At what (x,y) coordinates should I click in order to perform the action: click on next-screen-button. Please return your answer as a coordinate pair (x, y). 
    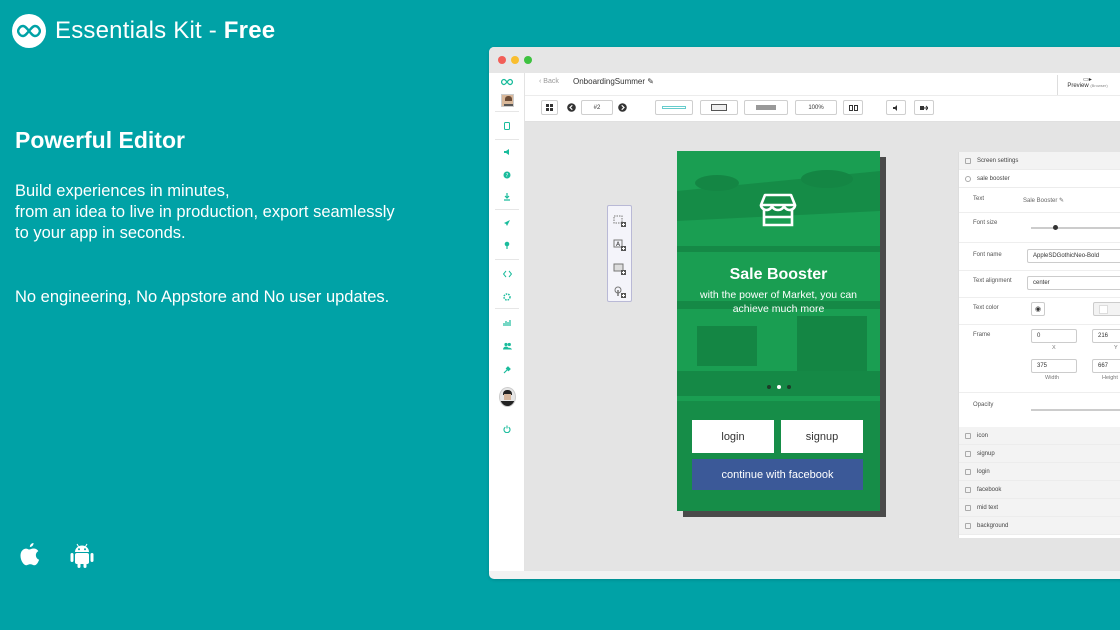
    Looking at the image, I should click on (622, 107).